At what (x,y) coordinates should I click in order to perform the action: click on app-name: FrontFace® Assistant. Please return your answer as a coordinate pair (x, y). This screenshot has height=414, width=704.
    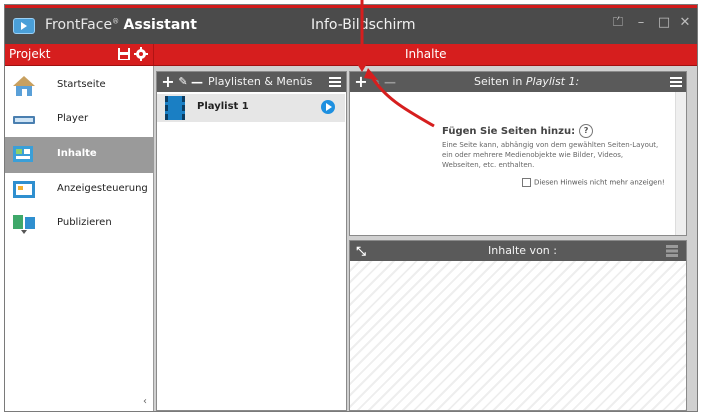
    Looking at the image, I should click on (121, 25).